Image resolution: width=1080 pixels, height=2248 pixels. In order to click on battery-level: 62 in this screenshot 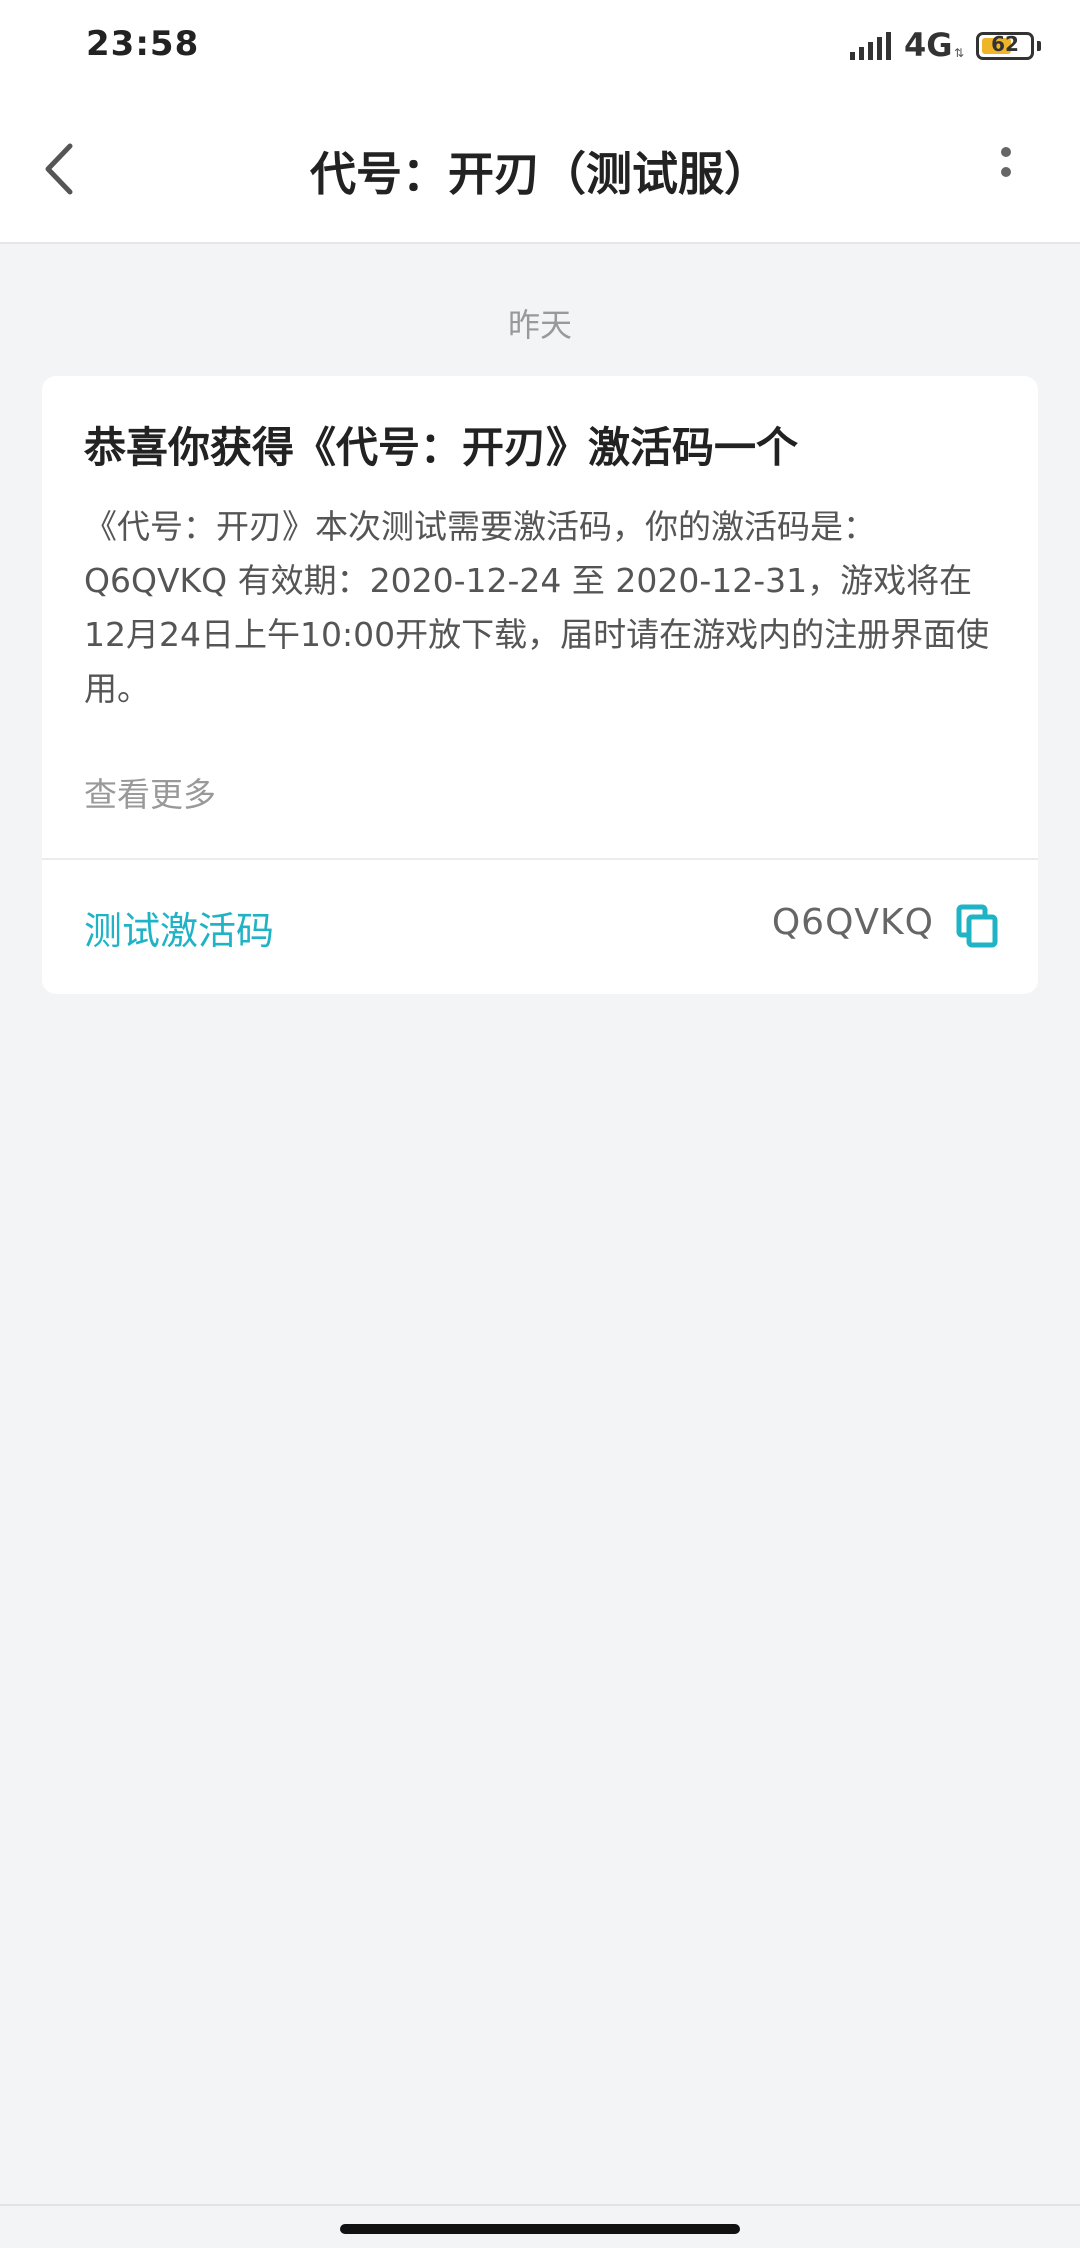, I will do `click(1005, 44)`.